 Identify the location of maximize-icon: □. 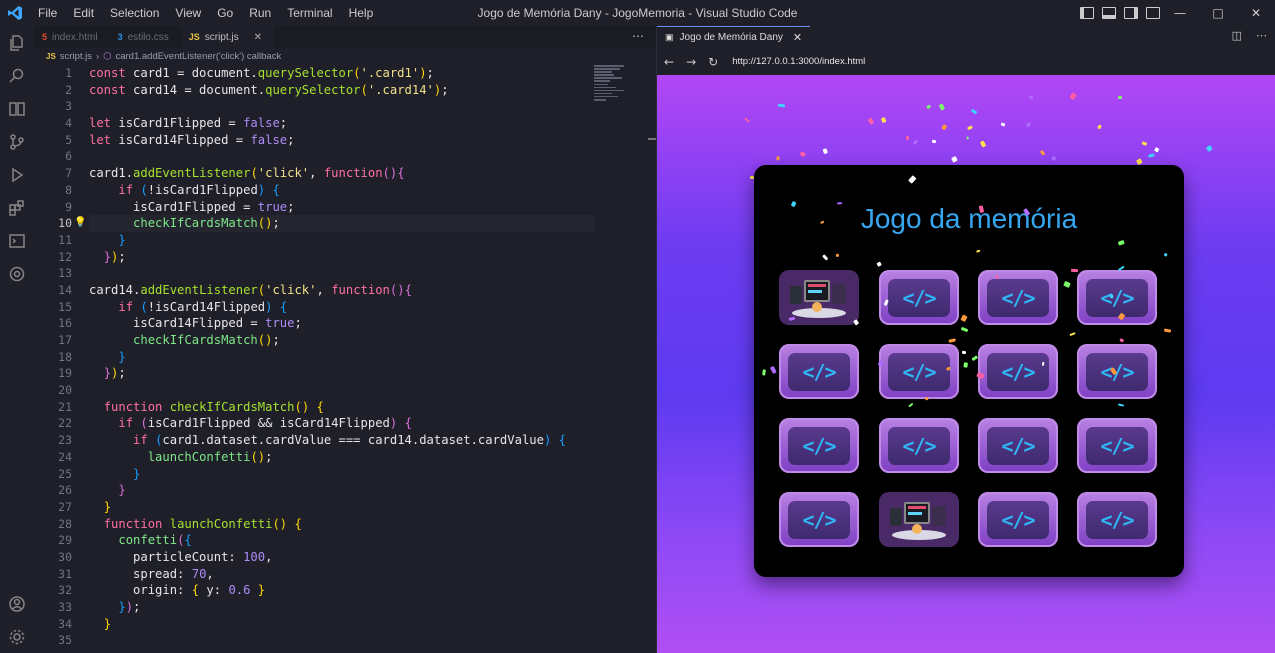
(1218, 13).